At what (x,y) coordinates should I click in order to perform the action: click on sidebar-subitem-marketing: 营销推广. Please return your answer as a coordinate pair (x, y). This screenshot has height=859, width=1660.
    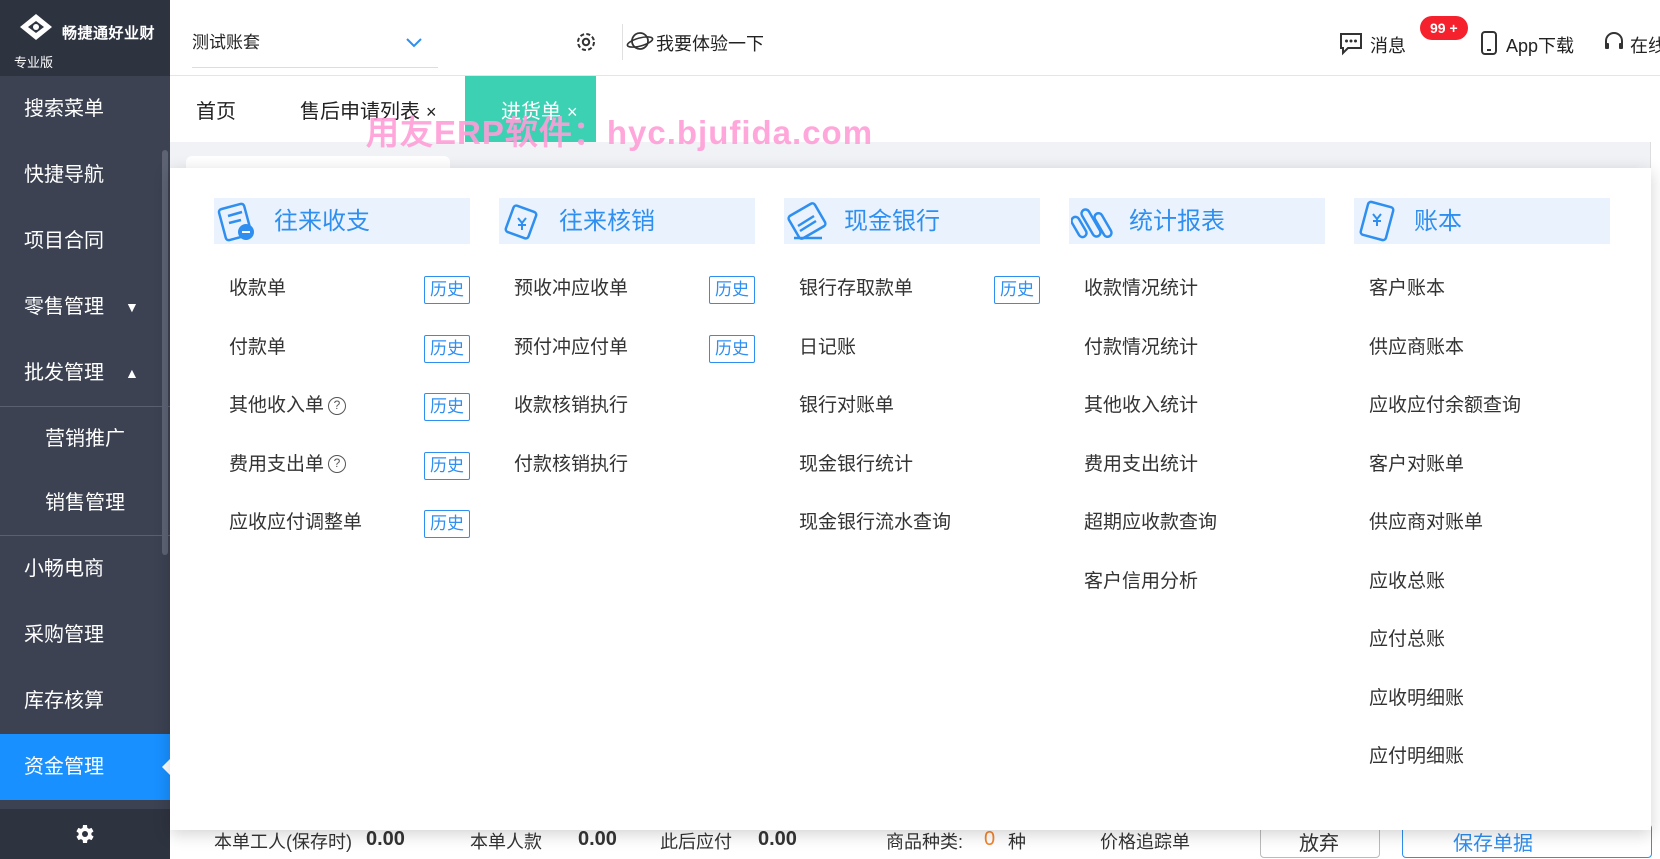
    Looking at the image, I should click on (85, 439).